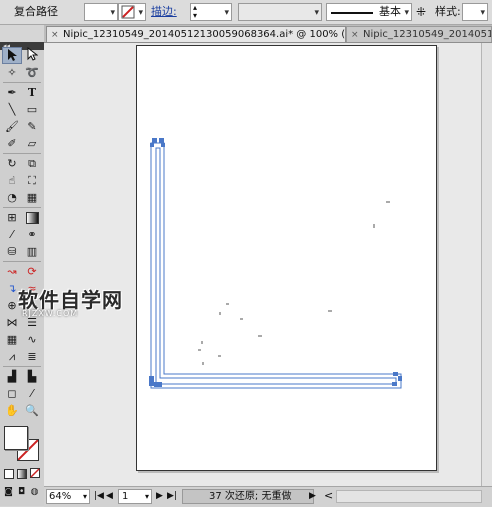 Image resolution: width=492 pixels, height=507 pixels. I want to click on lasso-tool: ➰, so click(32, 72).